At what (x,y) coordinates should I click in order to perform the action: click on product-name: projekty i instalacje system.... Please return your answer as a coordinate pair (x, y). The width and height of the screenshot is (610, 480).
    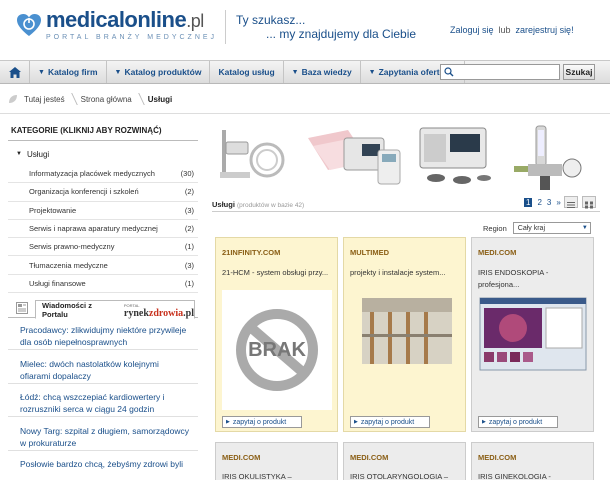
    Looking at the image, I should click on (406, 273).